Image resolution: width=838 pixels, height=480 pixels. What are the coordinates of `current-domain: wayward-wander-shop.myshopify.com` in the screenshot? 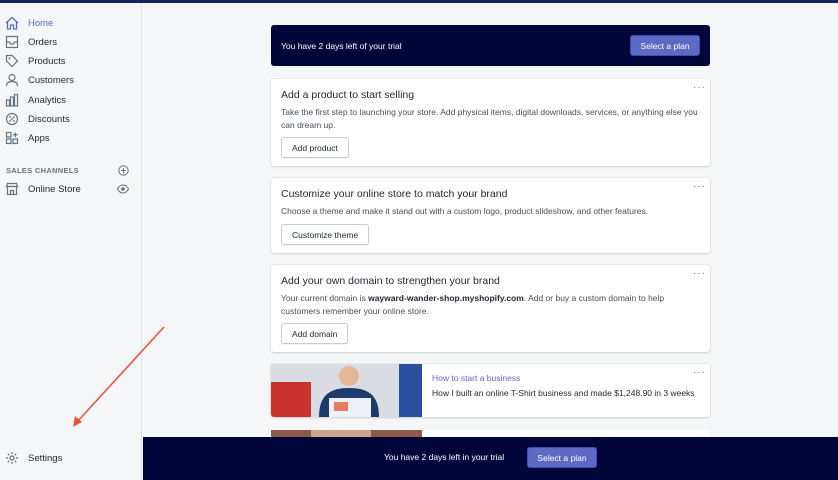 It's located at (446, 298).